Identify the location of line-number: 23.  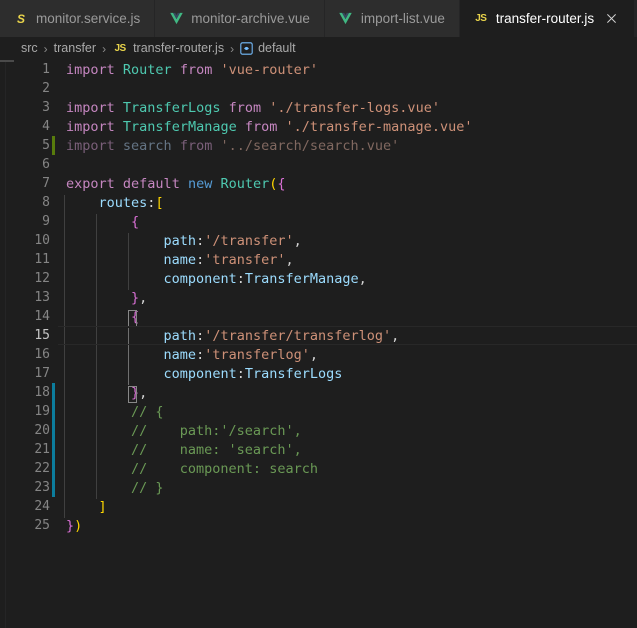
(42, 487).